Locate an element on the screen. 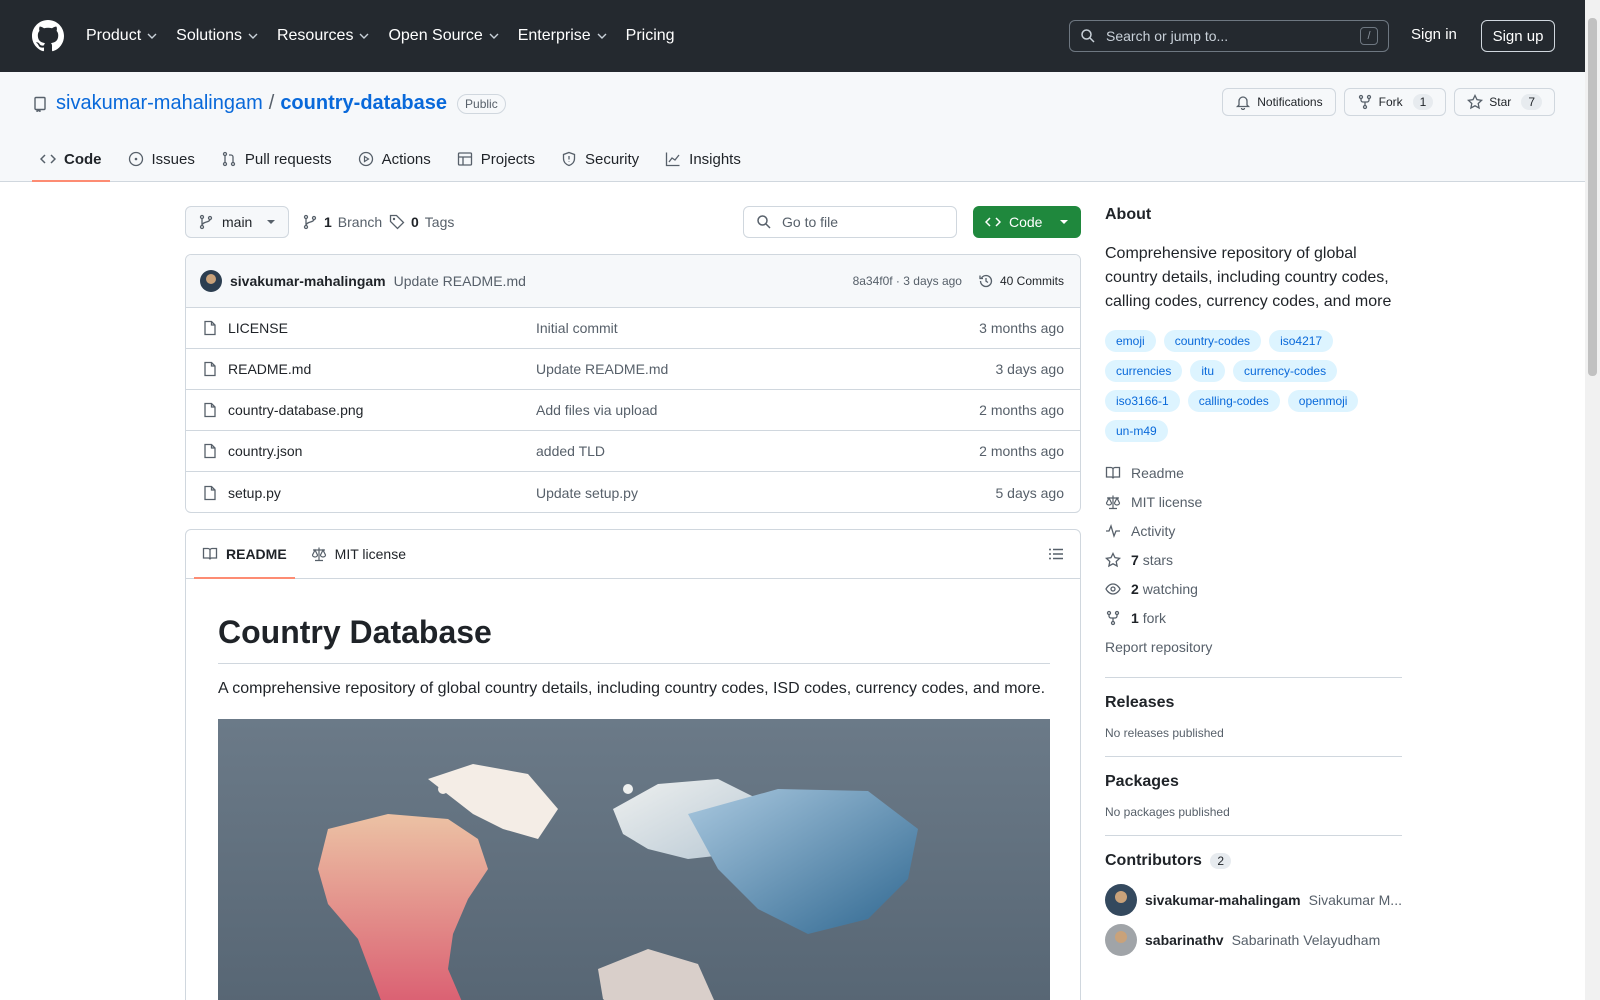  list-unordered-icon is located at coordinates (1056, 554).